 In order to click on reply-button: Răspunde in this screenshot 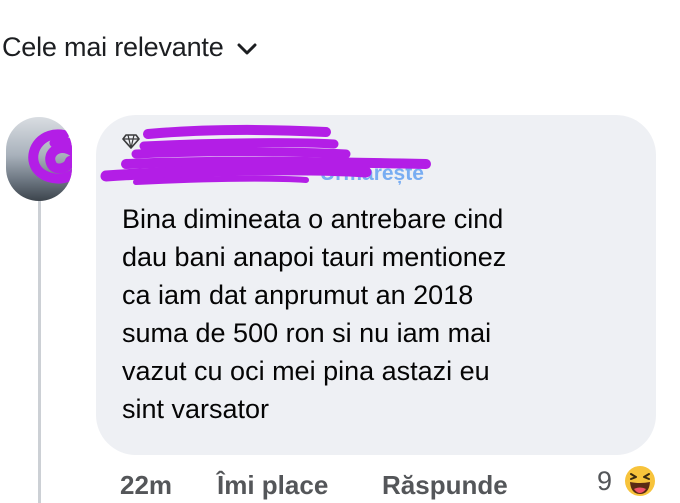, I will do `click(445, 485)`.